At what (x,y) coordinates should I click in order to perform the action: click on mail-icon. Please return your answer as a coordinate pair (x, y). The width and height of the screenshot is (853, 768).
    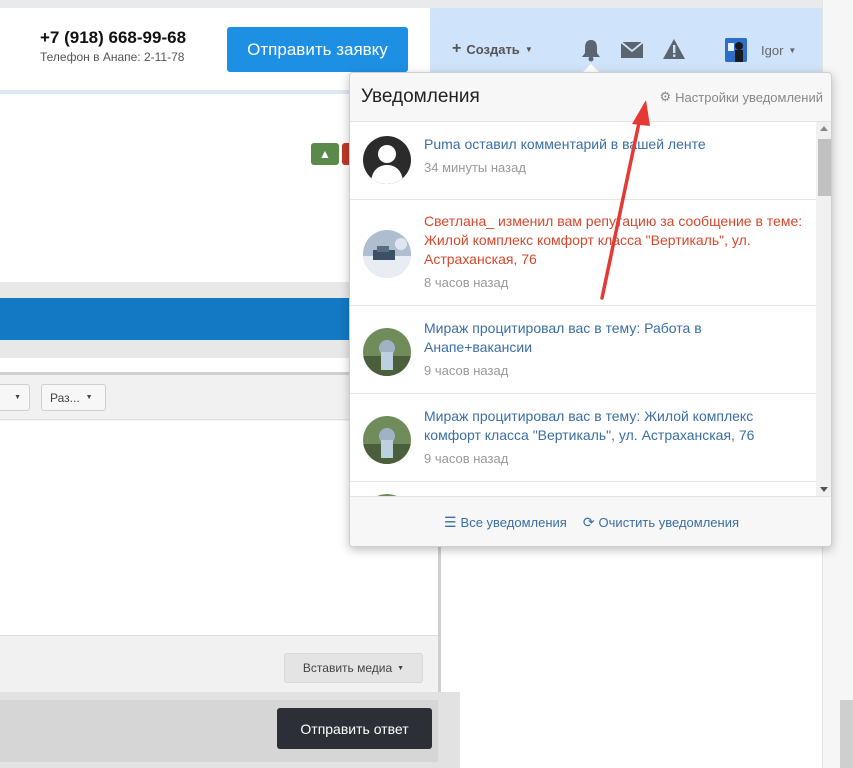
    Looking at the image, I should click on (632, 50).